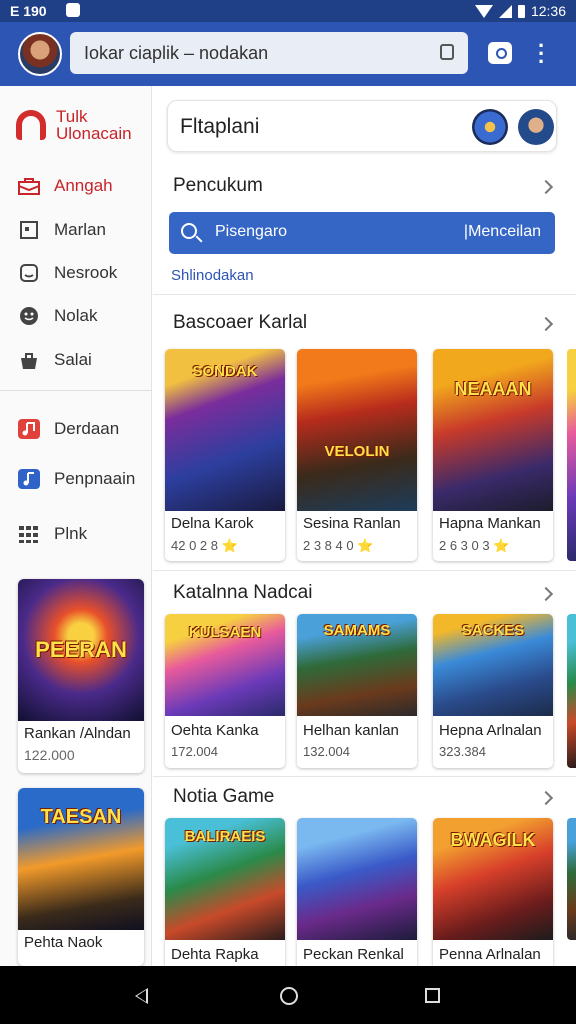  Describe the element at coordinates (29, 230) in the screenshot. I see `calendar-icon` at that location.